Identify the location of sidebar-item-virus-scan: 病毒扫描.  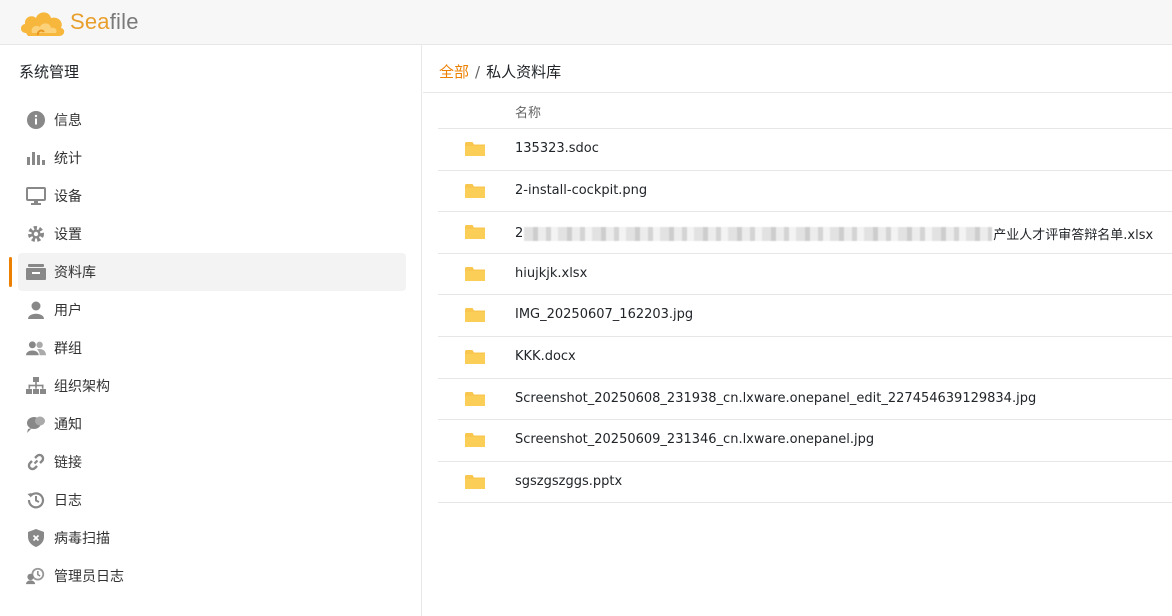
(212, 538).